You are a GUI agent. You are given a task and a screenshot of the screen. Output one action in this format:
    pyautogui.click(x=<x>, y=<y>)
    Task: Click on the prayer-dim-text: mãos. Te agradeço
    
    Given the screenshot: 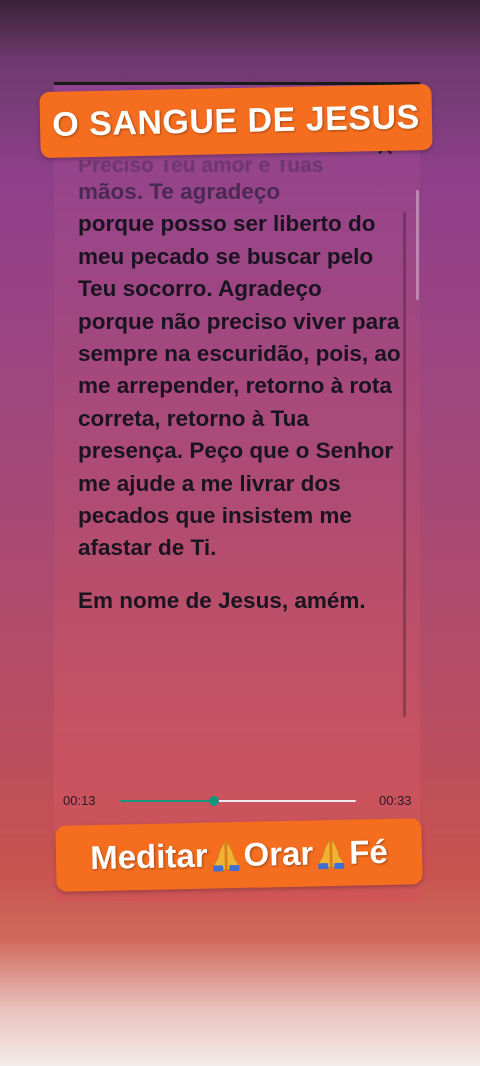 What is the action you would take?
    pyautogui.click(x=179, y=191)
    